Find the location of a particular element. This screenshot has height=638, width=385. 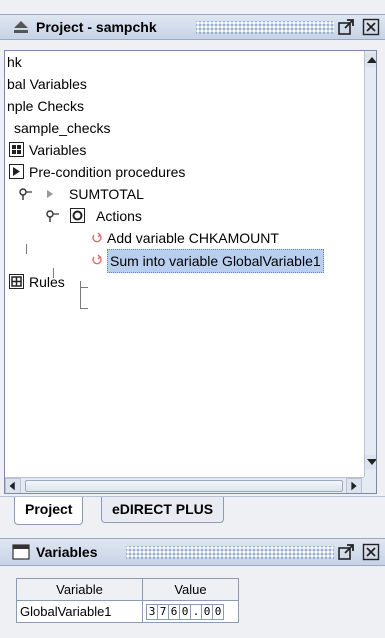

tree-item-label: Pre-condition procedures is located at coordinates (107, 172).